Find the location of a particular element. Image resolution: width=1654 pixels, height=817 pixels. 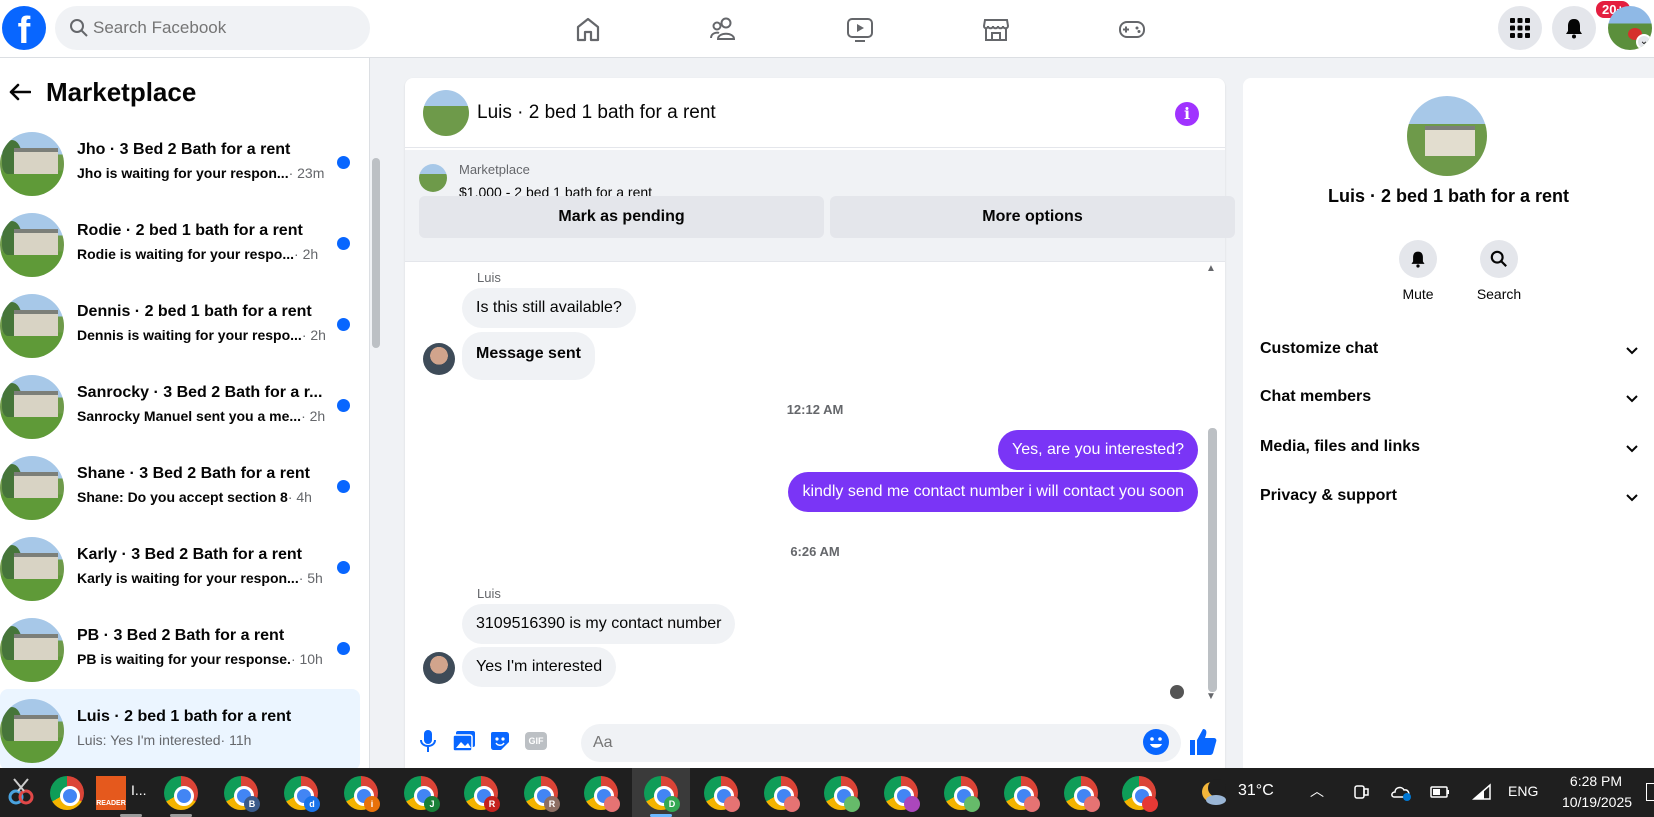

chrome-window-icon-active: D is located at coordinates (662, 794).